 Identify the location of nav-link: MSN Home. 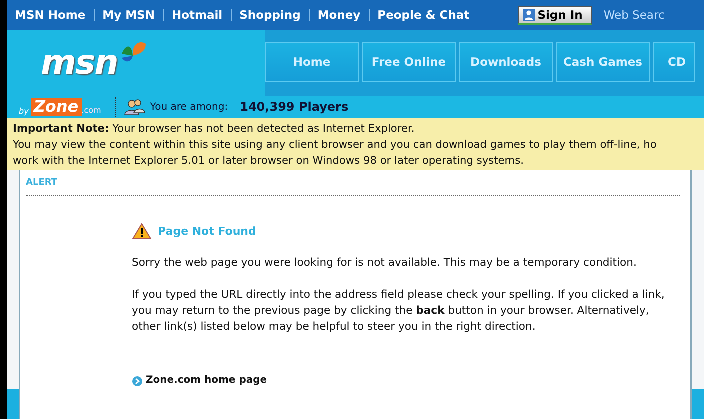
(50, 15).